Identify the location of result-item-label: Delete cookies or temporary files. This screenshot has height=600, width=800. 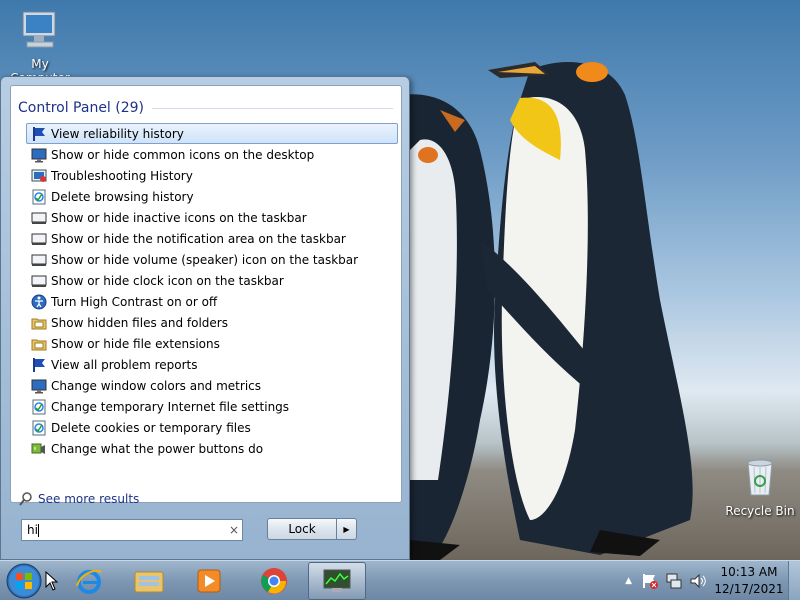
(151, 427).